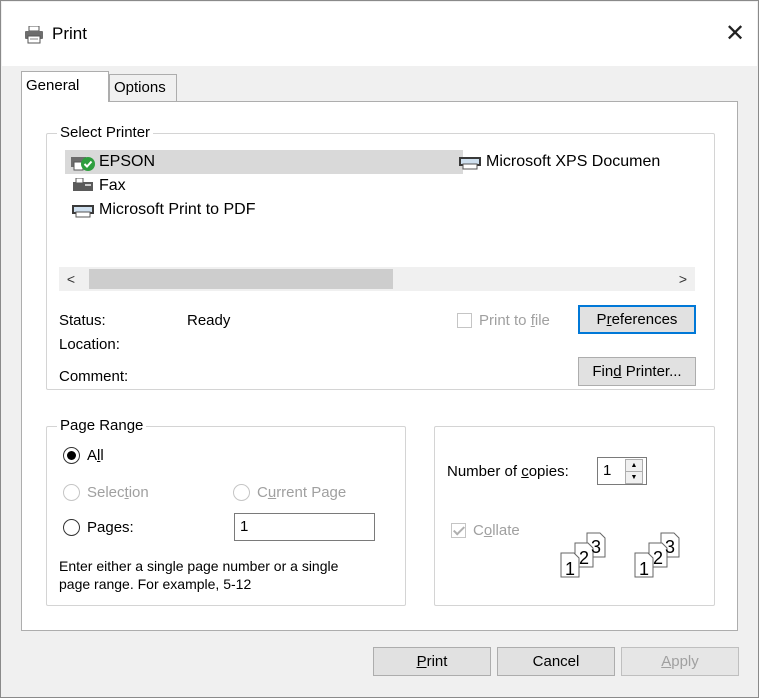 Image resolution: width=759 pixels, height=698 pixels. What do you see at coordinates (127, 161) in the screenshot?
I see `printer-name: EPSON` at bounding box center [127, 161].